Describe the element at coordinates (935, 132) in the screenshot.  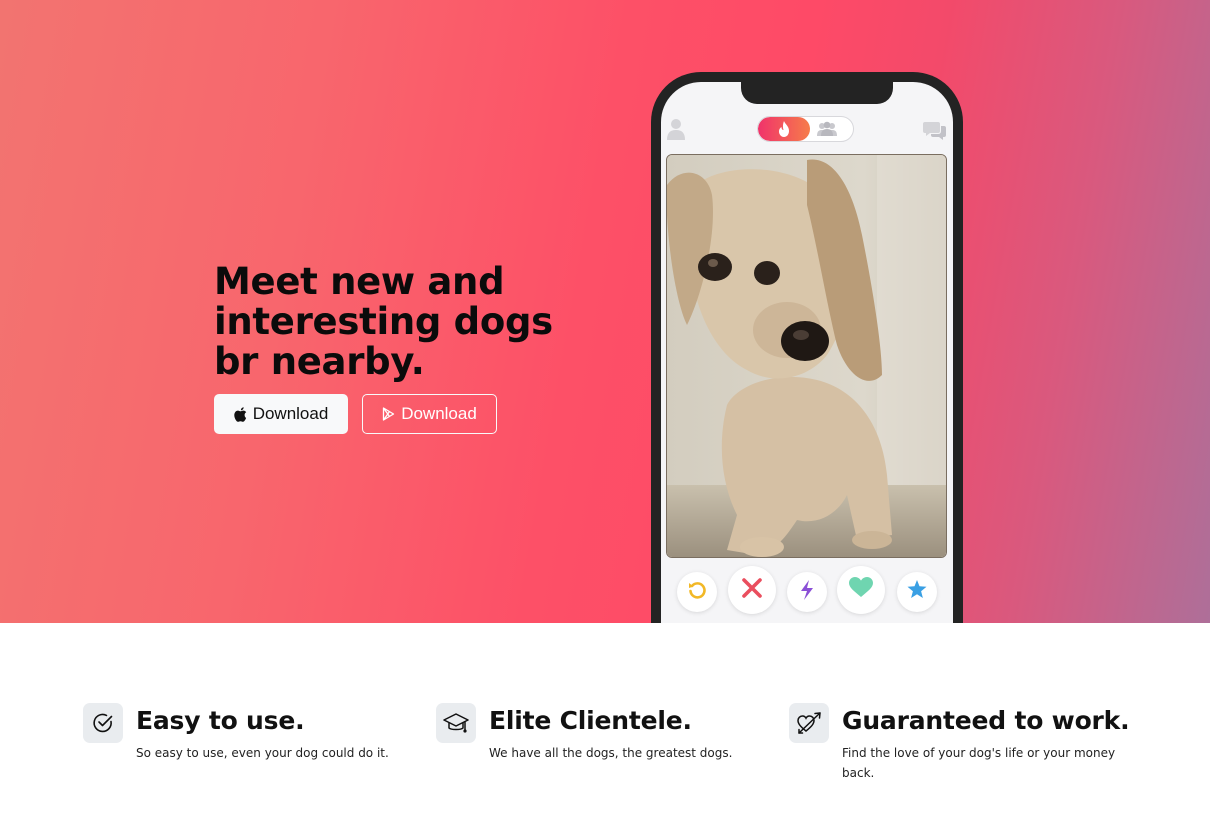
I see `chat-icon` at that location.